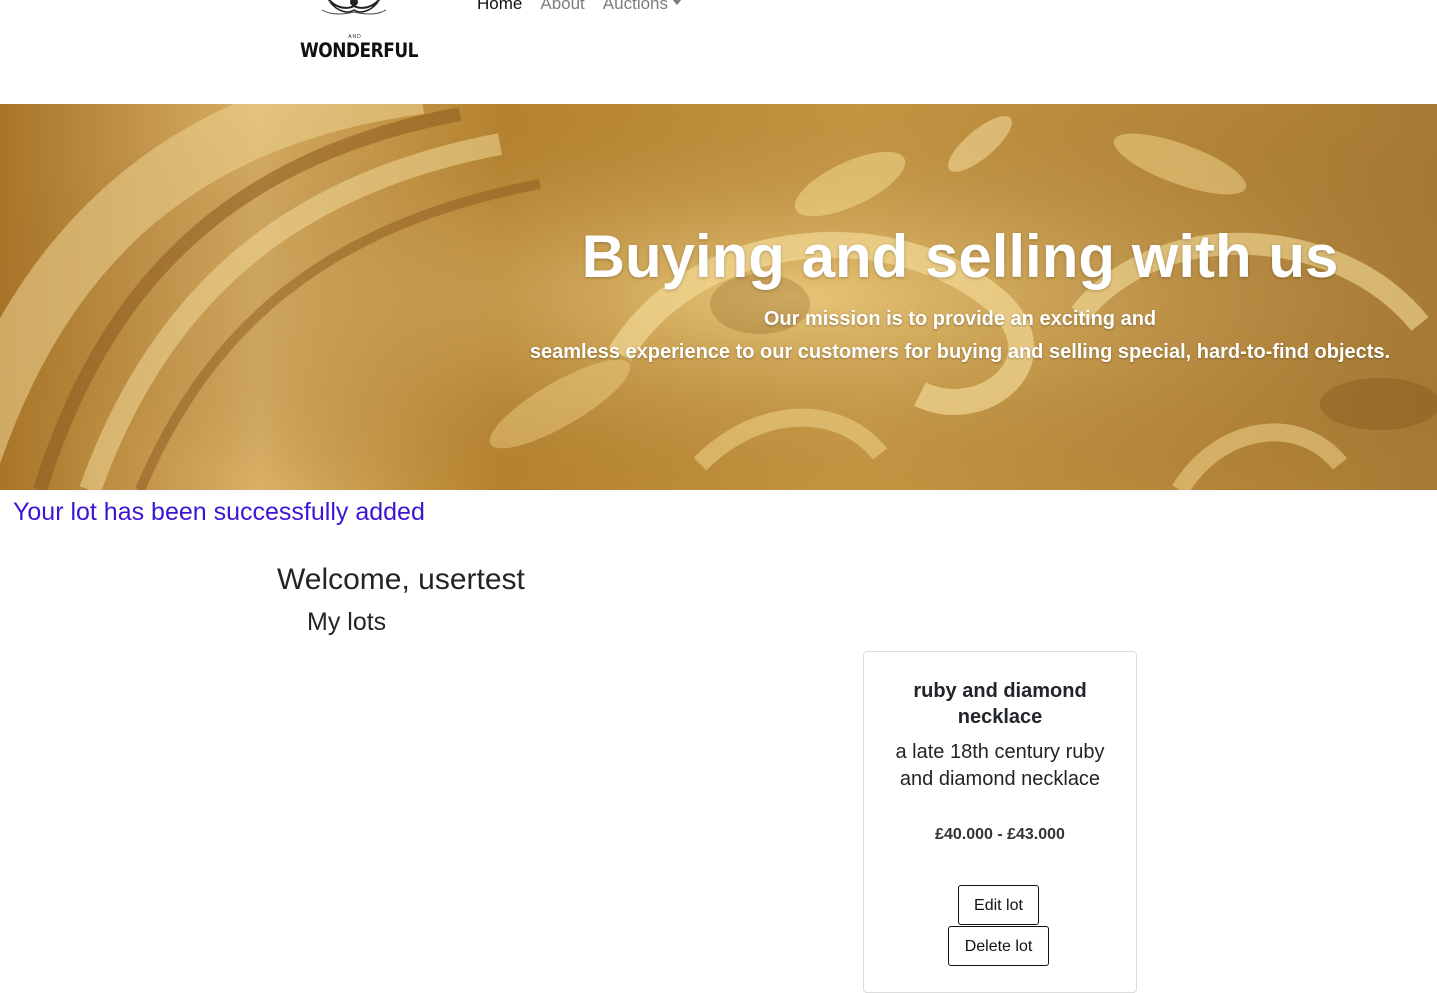 Image resolution: width=1437 pixels, height=993 pixels. Describe the element at coordinates (677, 2) in the screenshot. I see `caret-down-icon` at that location.